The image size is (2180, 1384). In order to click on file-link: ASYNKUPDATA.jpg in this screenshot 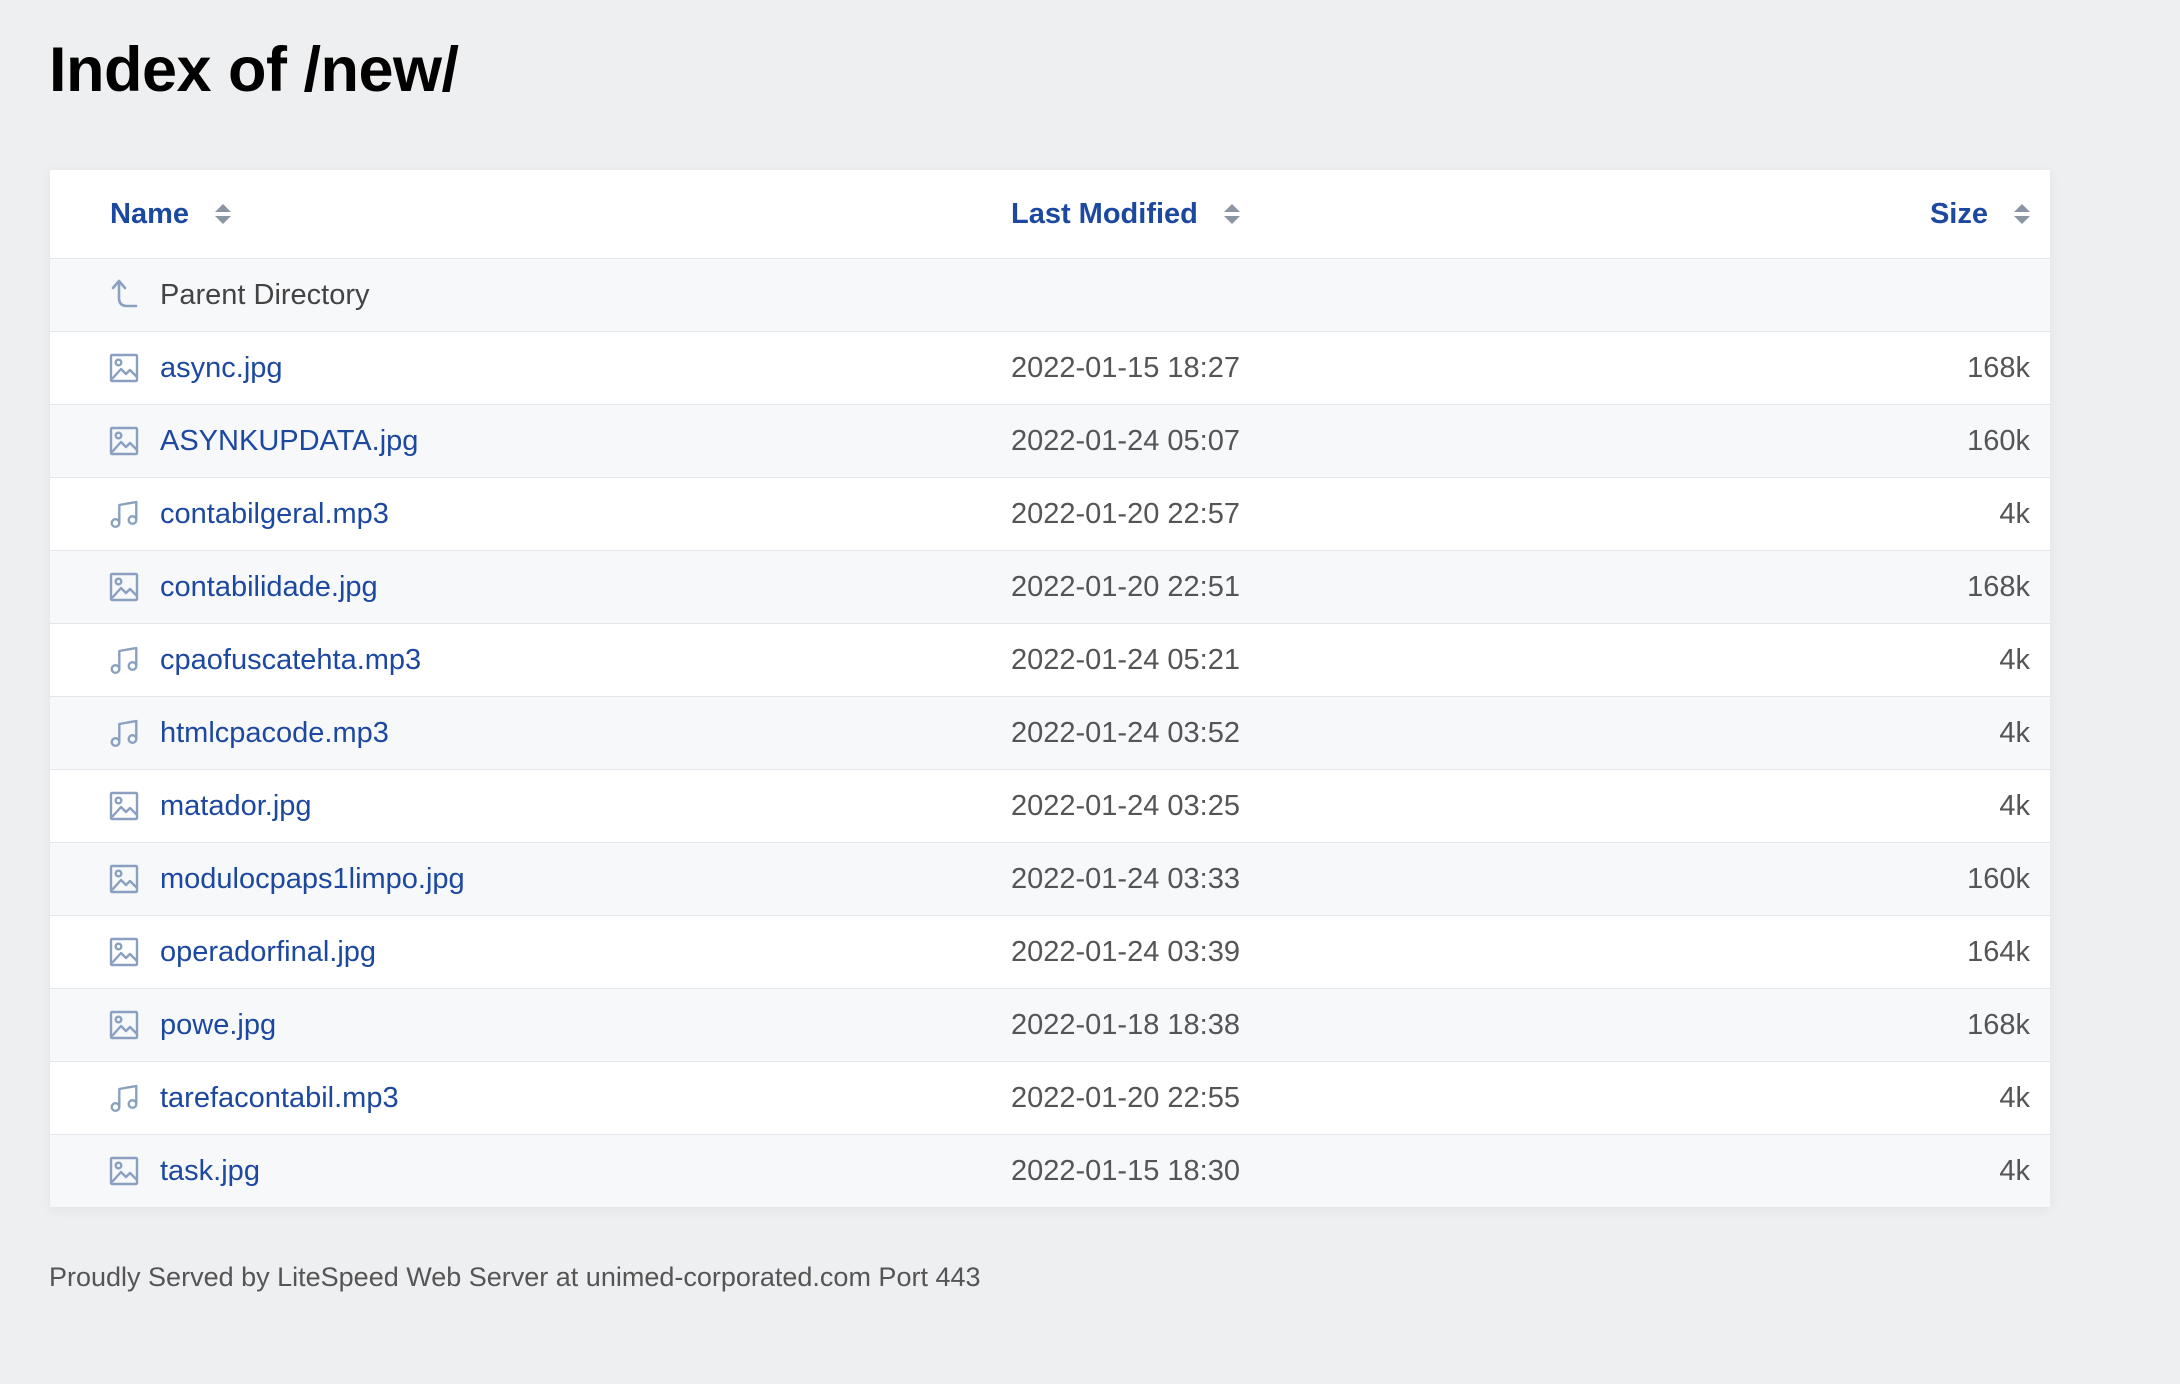, I will do `click(289, 441)`.